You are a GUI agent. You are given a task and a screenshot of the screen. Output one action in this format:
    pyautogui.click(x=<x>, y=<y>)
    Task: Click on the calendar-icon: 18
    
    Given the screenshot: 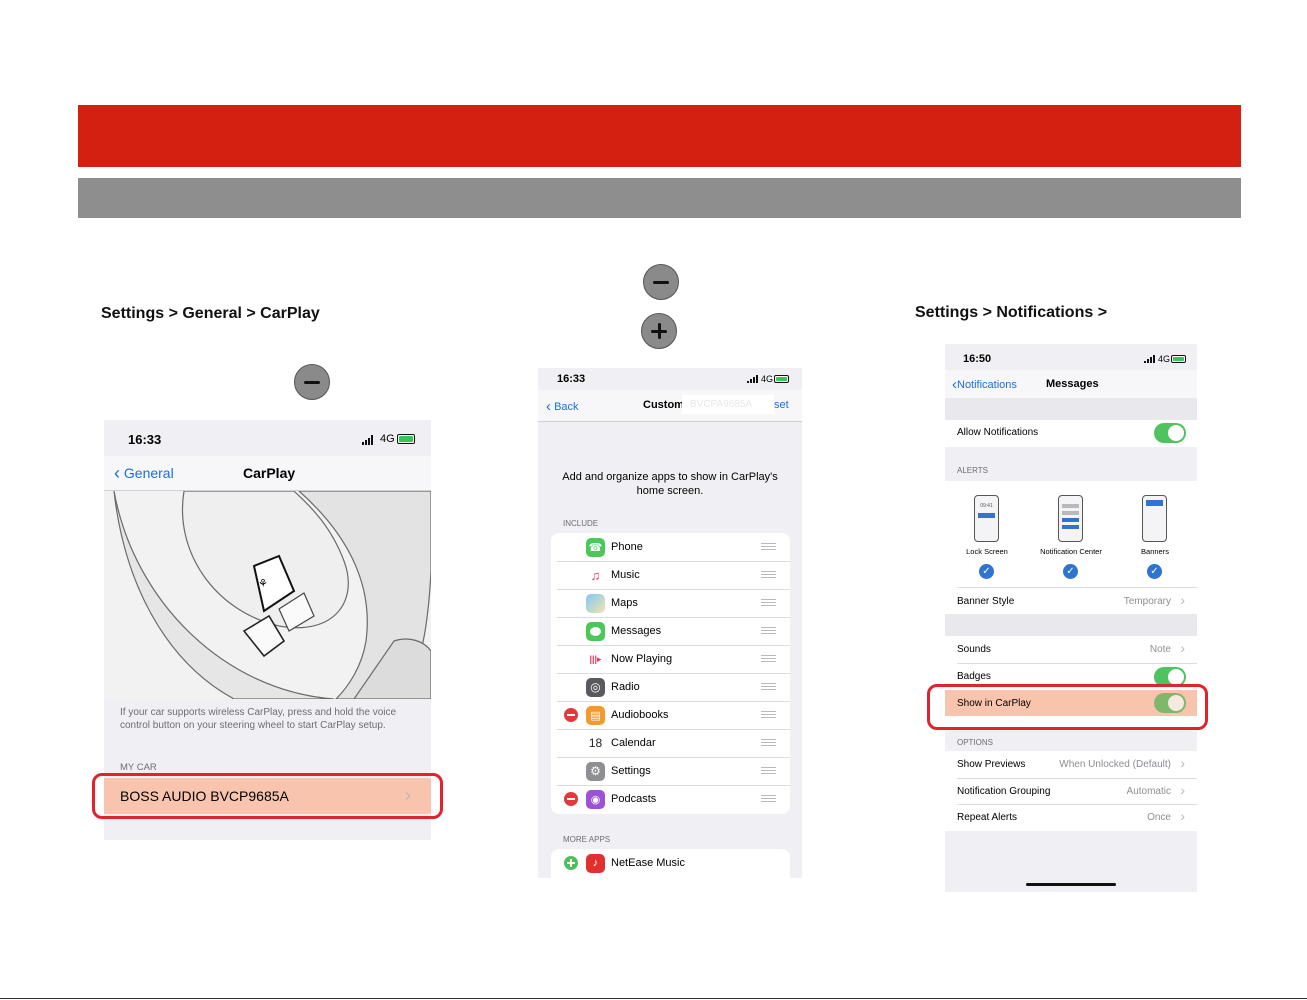 What is the action you would take?
    pyautogui.click(x=595, y=743)
    